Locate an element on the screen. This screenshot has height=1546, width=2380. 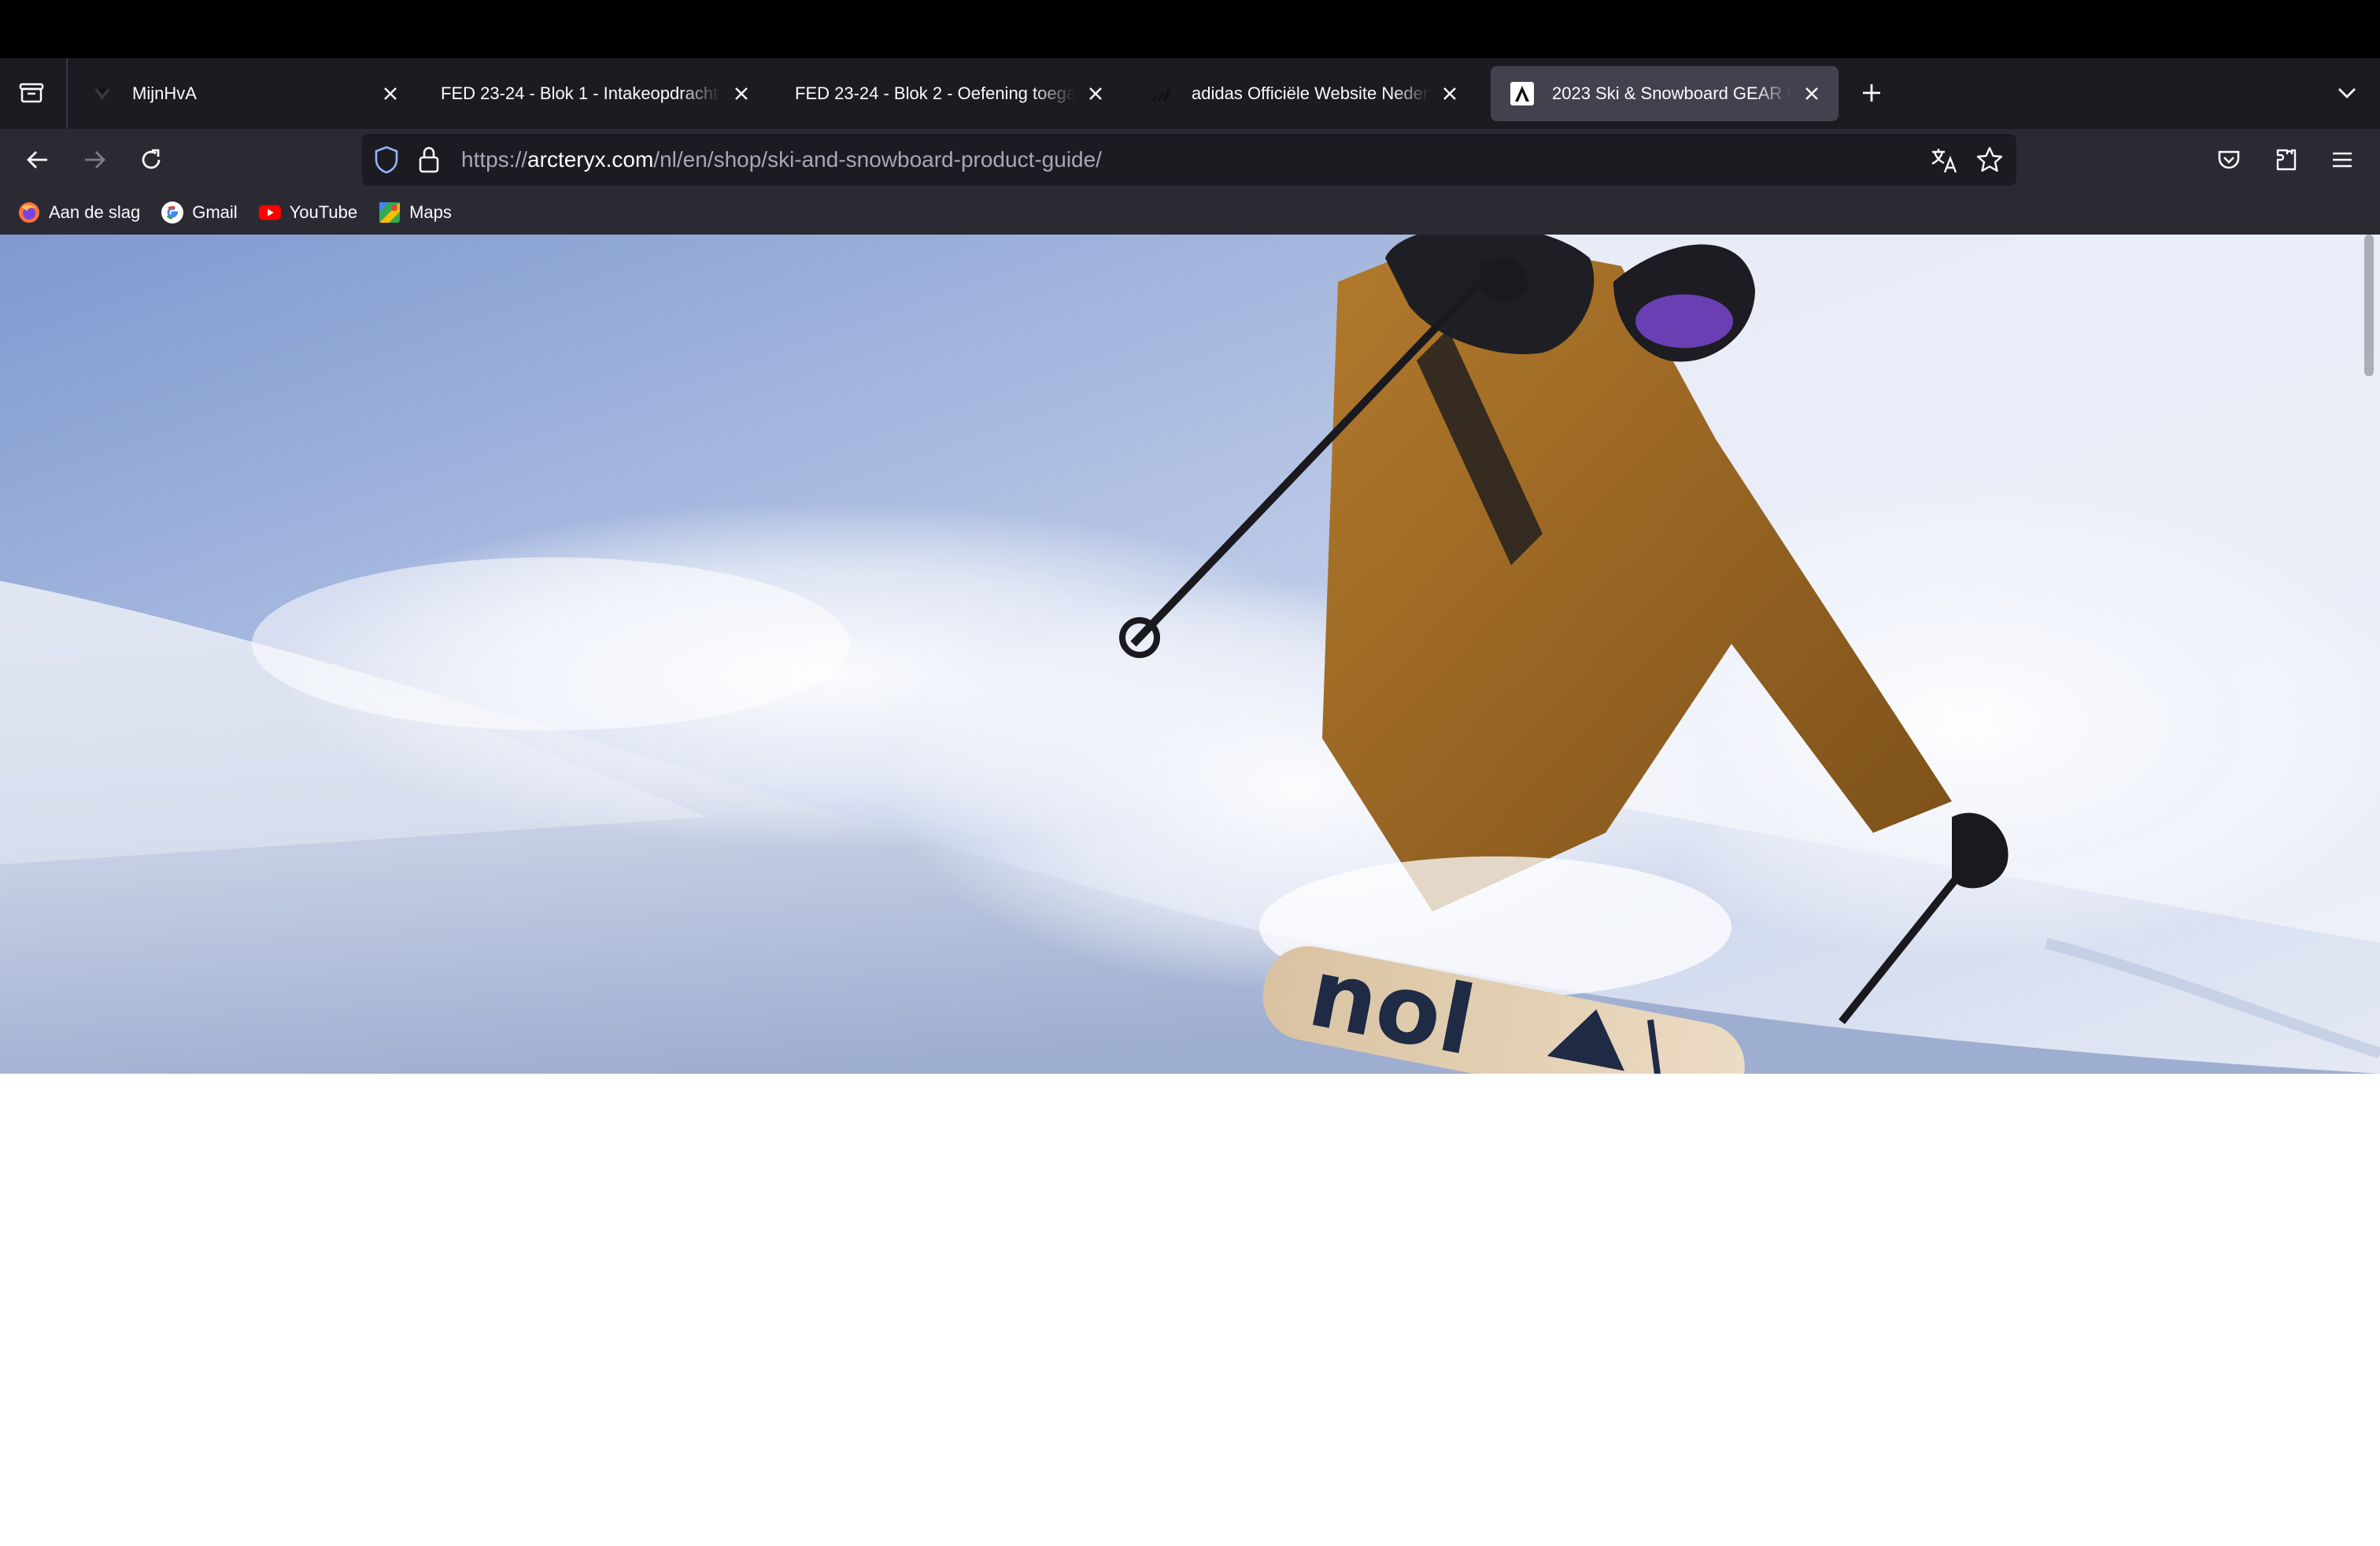
hva-icon is located at coordinates (102, 94).